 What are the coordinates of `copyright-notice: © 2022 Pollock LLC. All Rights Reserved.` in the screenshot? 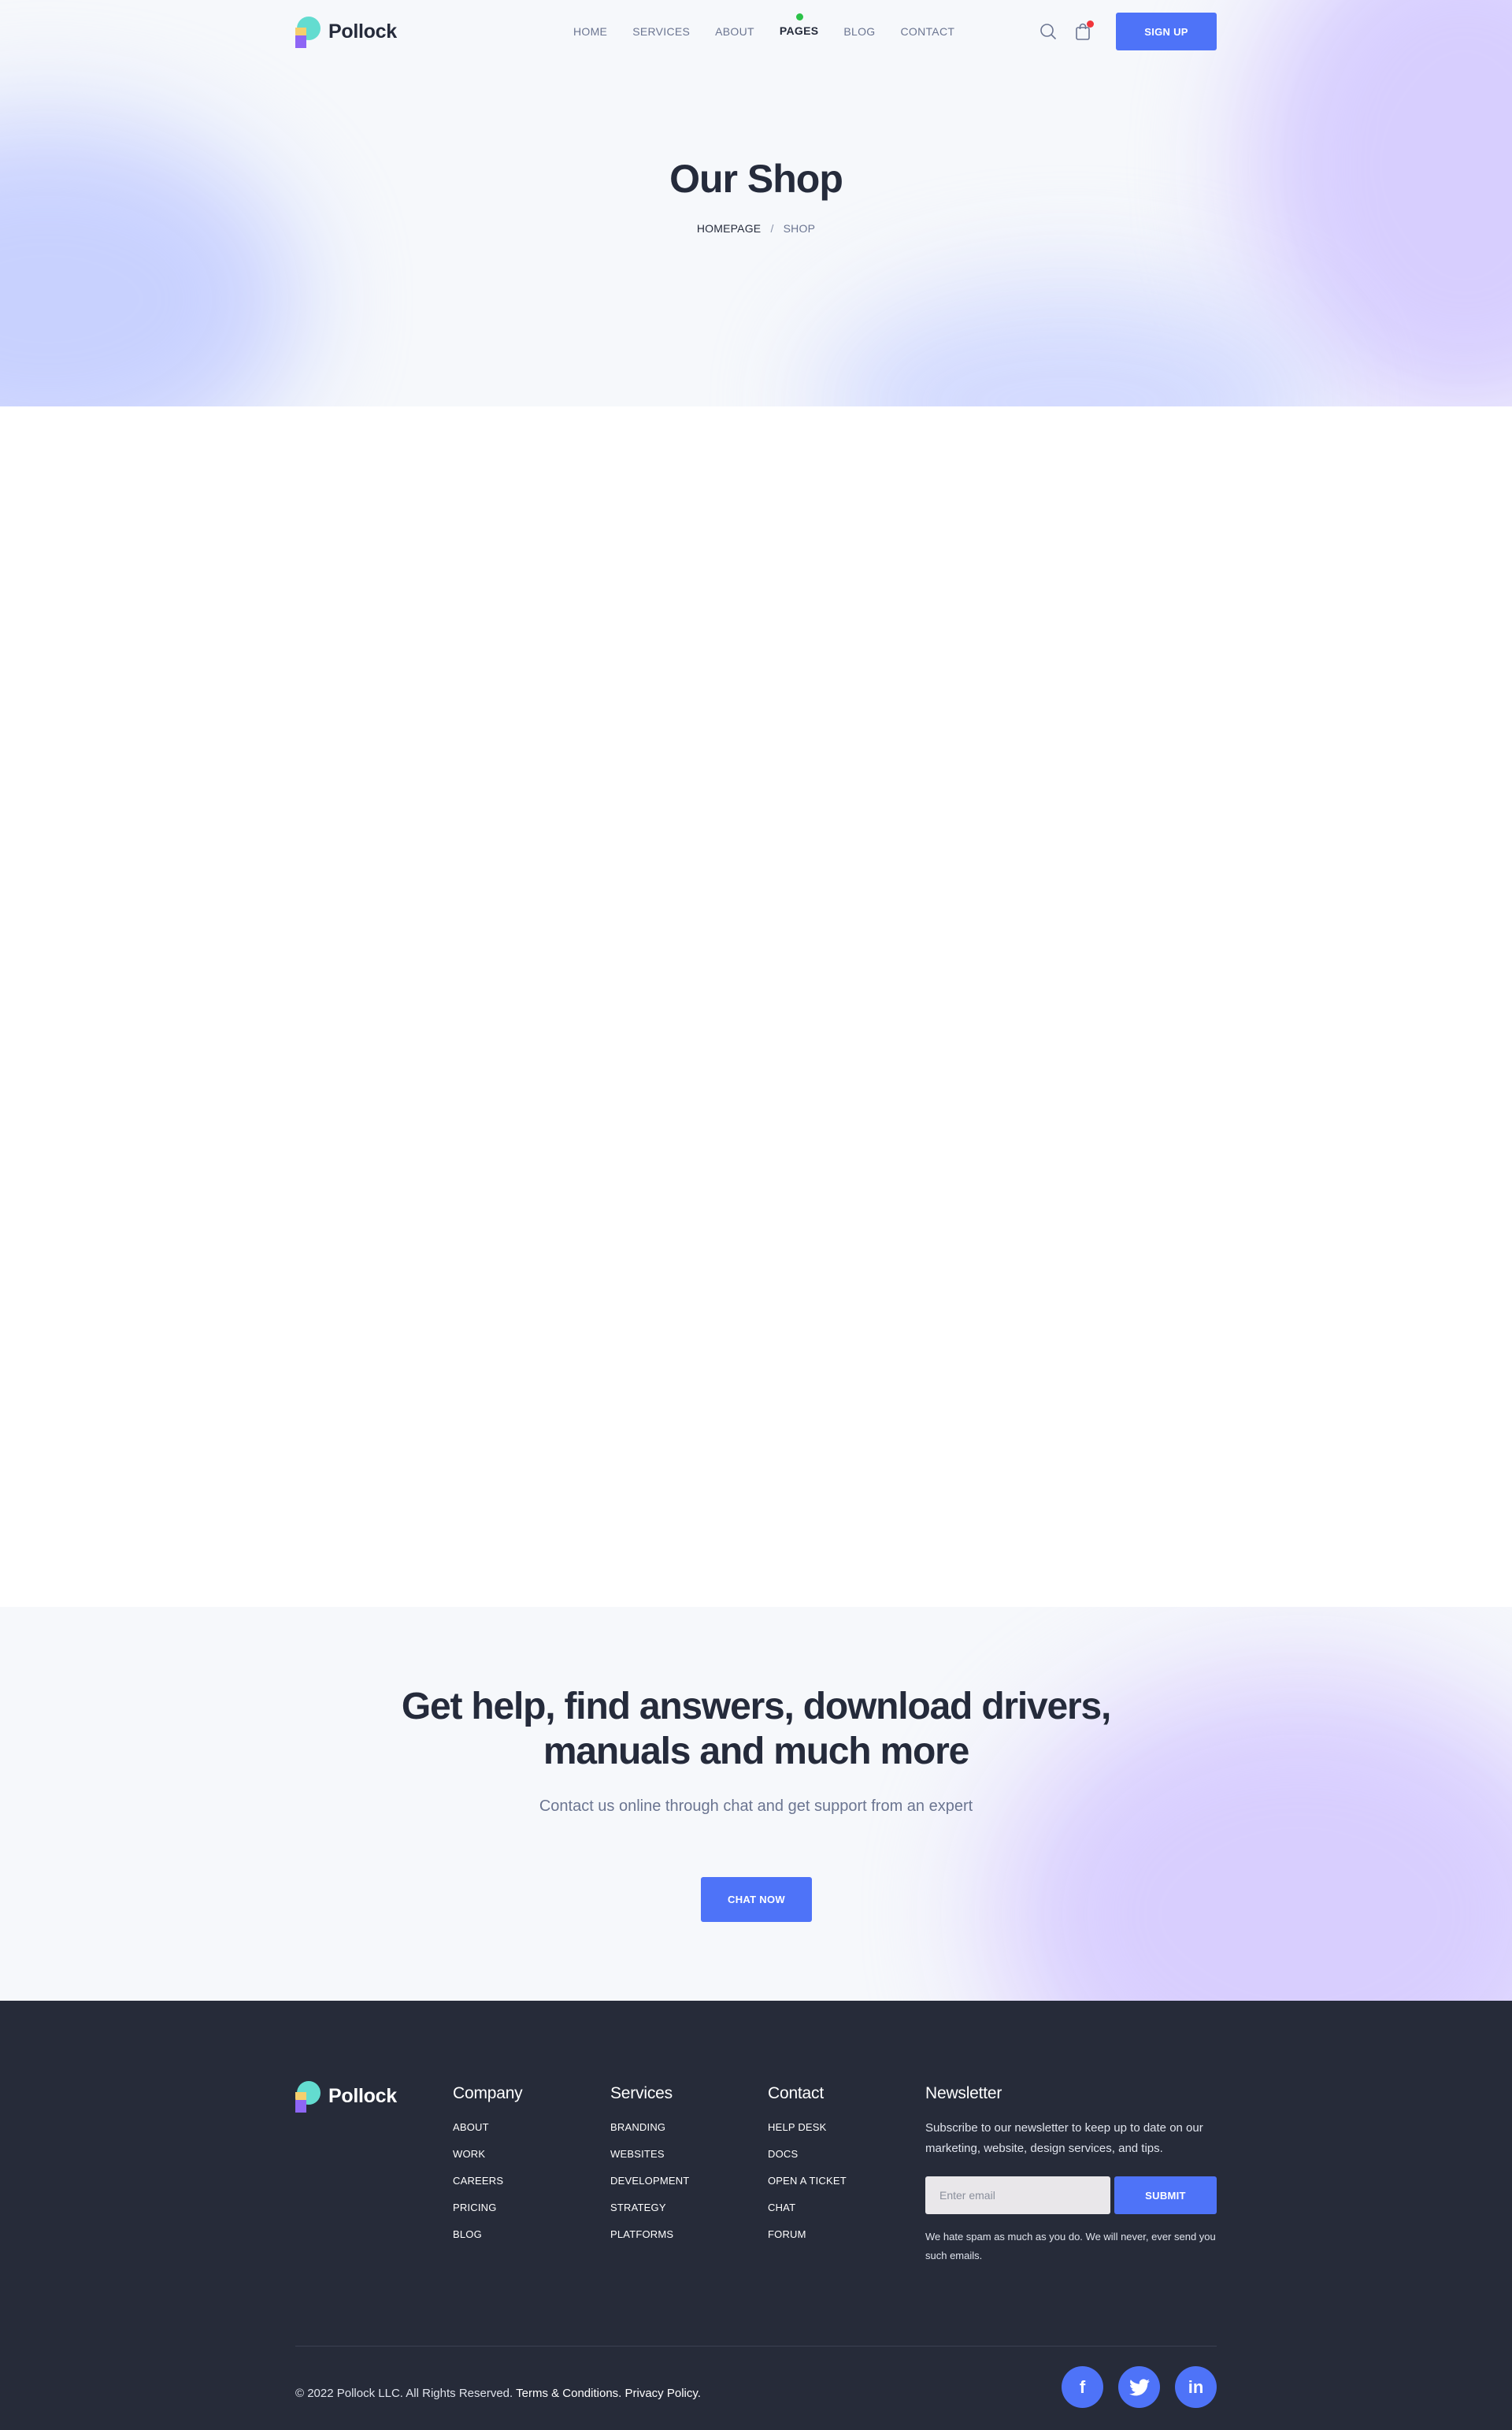 It's located at (404, 2393).